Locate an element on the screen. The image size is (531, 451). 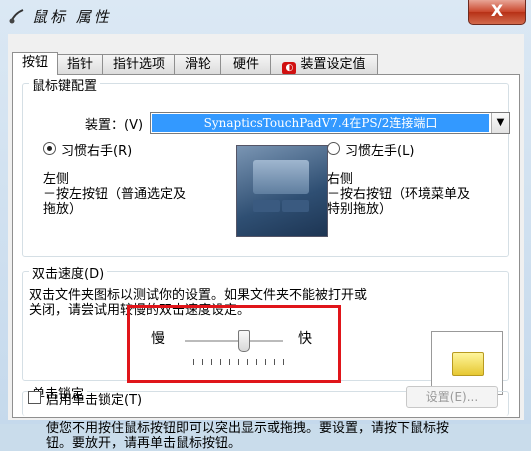
title-bar: 鼠标 属性 X is located at coordinates (265, 17).